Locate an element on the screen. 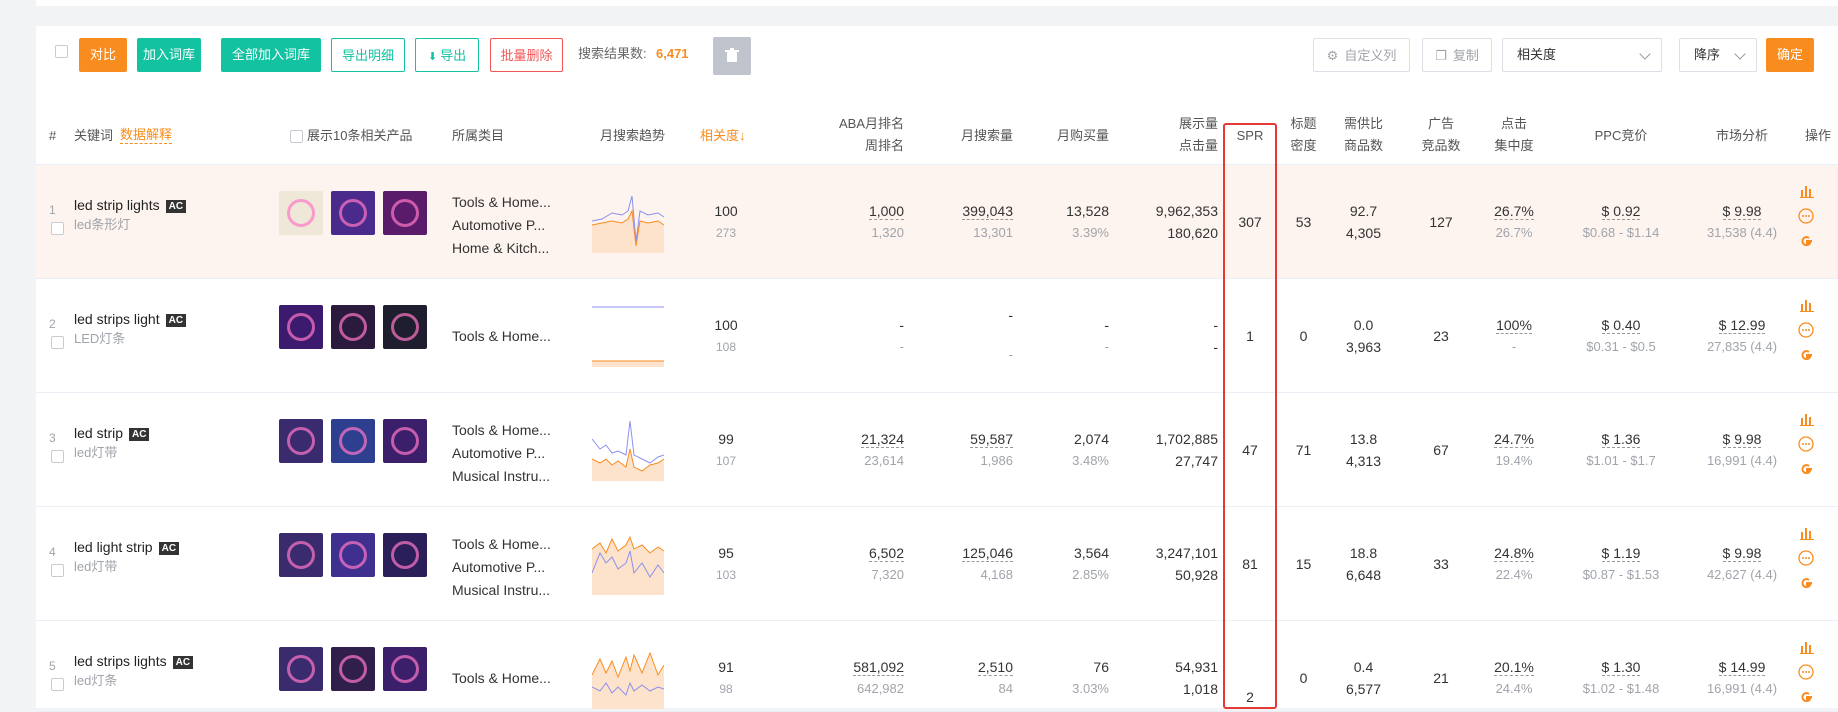 The width and height of the screenshot is (1838, 712). copy-button: ❐ 复制 is located at coordinates (1457, 55).